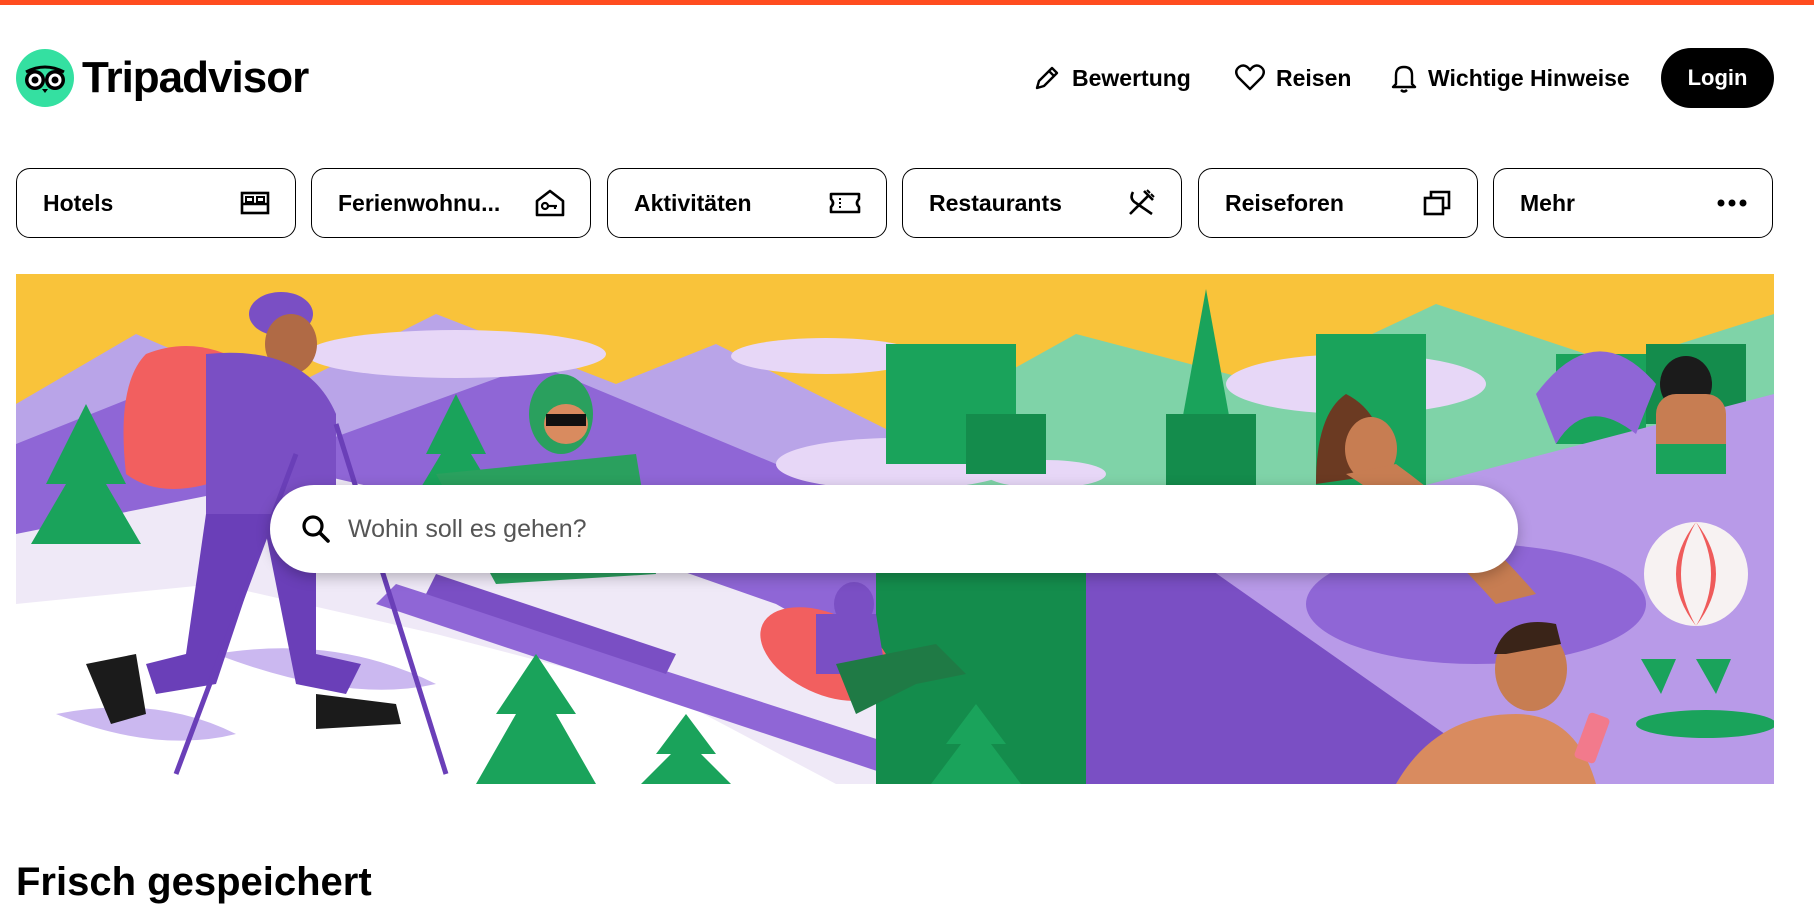 The width and height of the screenshot is (1814, 906). Describe the element at coordinates (1284, 202) in the screenshot. I see `category-label: Reiseforen` at that location.